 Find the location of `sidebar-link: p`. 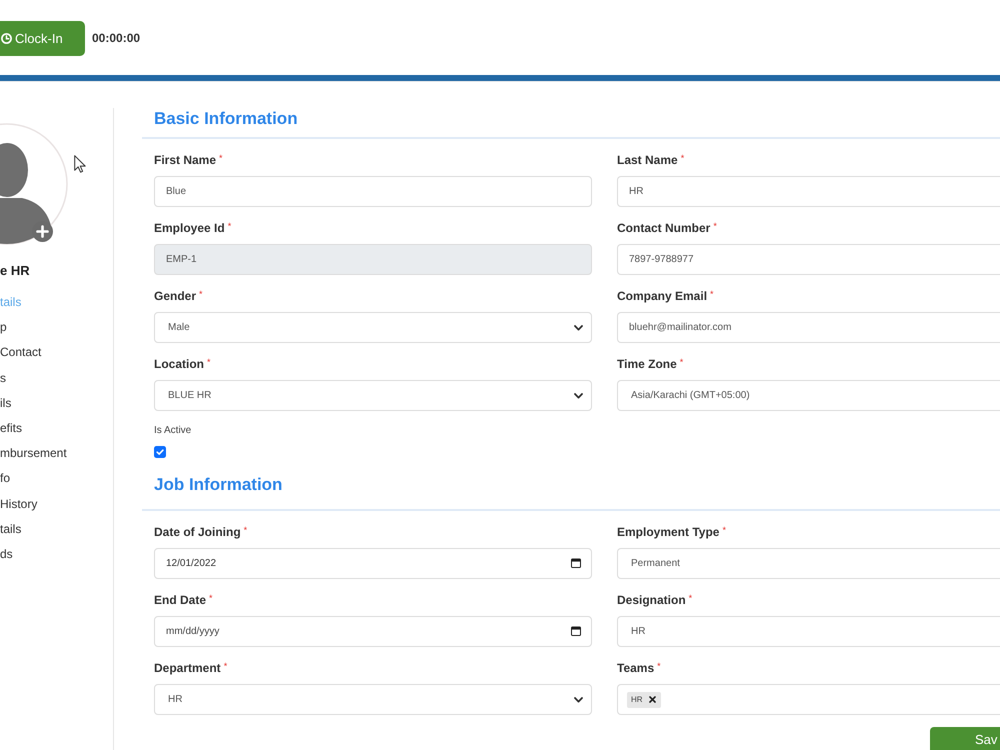

sidebar-link: p is located at coordinates (56, 327).